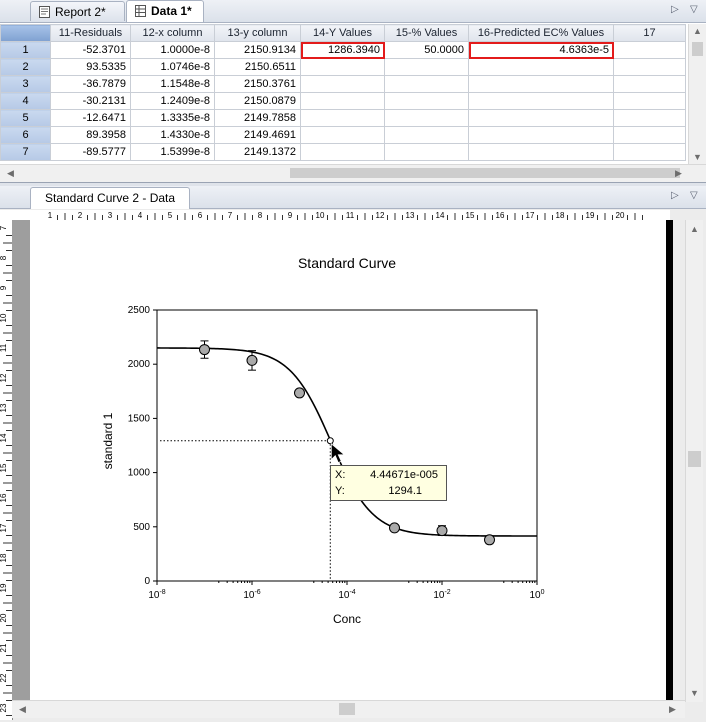 This screenshot has width=706, height=722. Describe the element at coordinates (485, 173) in the screenshot. I see `horizontal-scroll-thumb` at that location.